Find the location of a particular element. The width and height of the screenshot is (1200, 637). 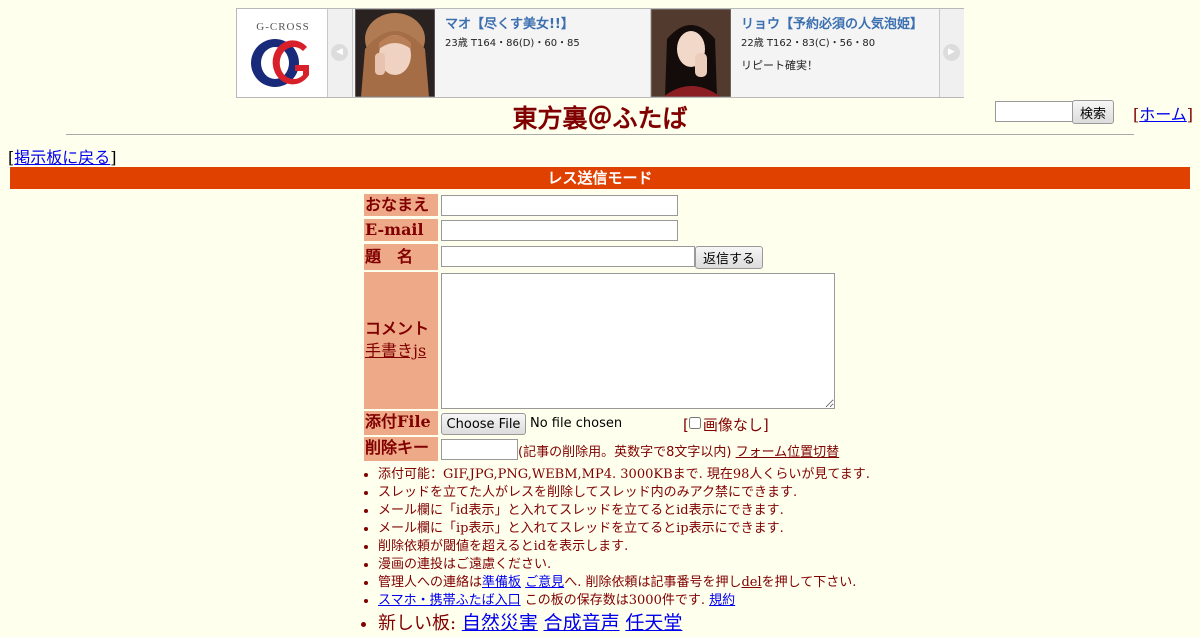

list-item: 新しい板: 自然災害 合成音声 任天堂 is located at coordinates (624, 623).